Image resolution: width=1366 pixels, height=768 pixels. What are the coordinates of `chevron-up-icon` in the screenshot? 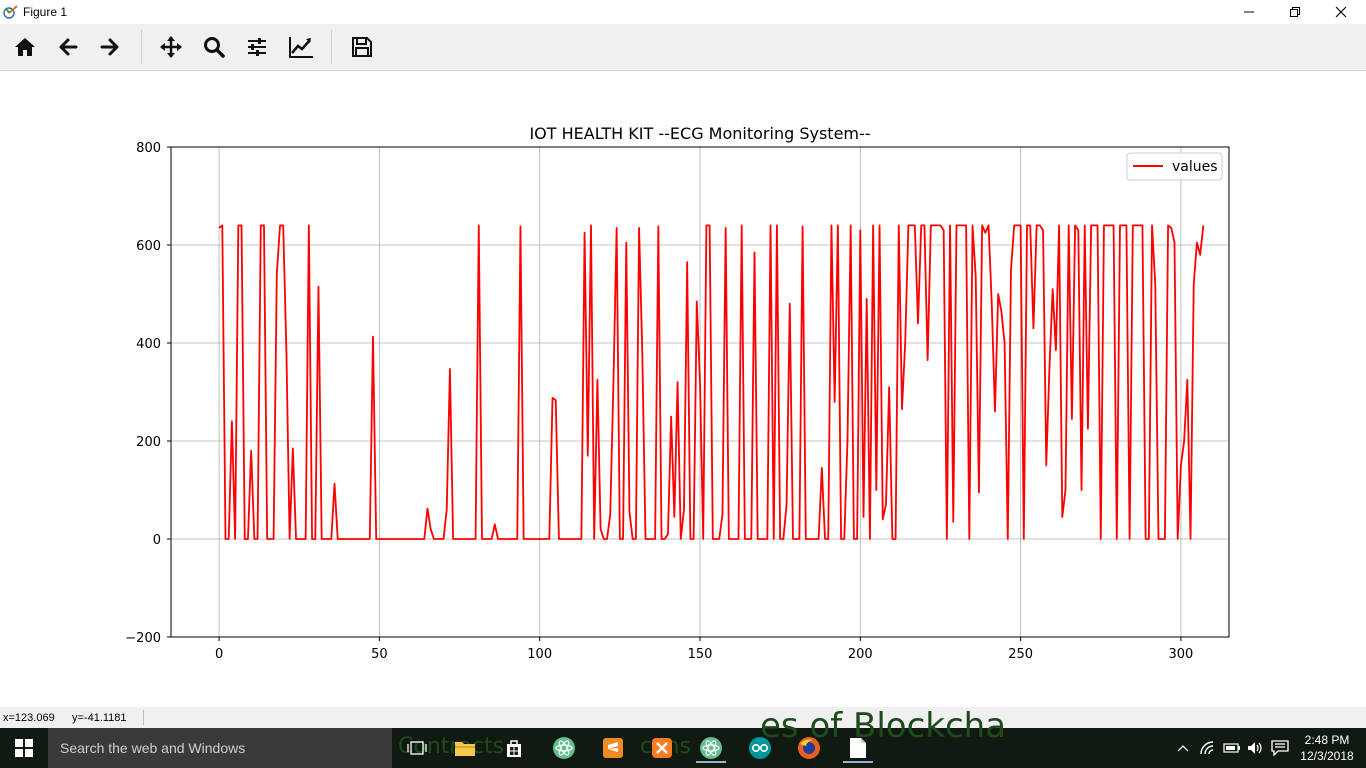 It's located at (1183, 748).